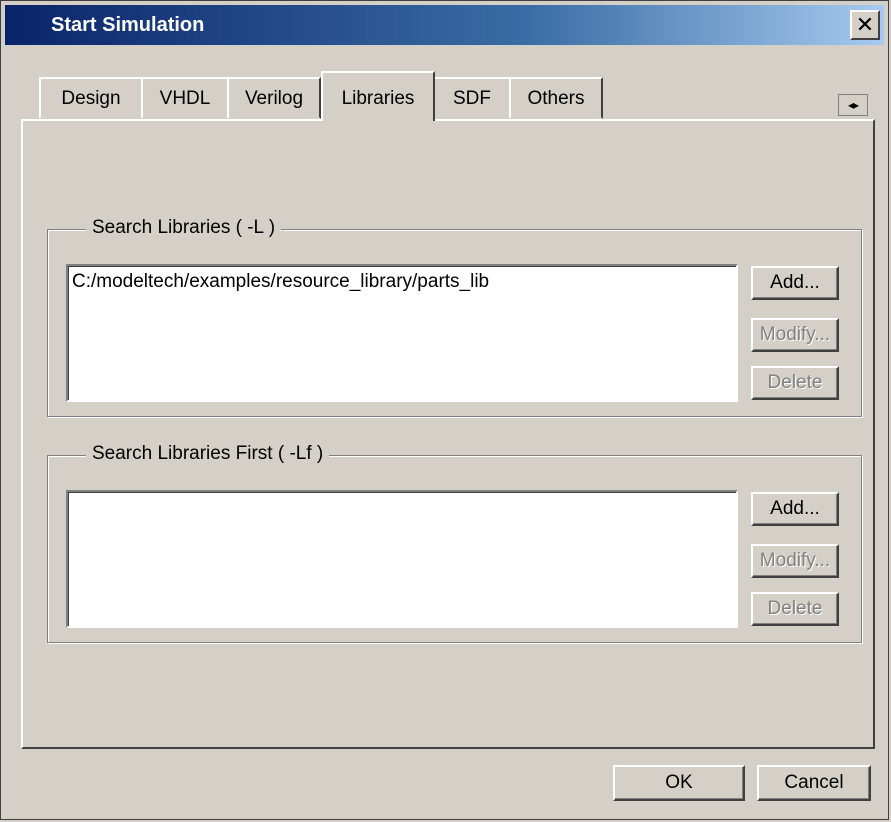 Image resolution: width=891 pixels, height=822 pixels. I want to click on tab-verilog: Verilog, so click(274, 98).